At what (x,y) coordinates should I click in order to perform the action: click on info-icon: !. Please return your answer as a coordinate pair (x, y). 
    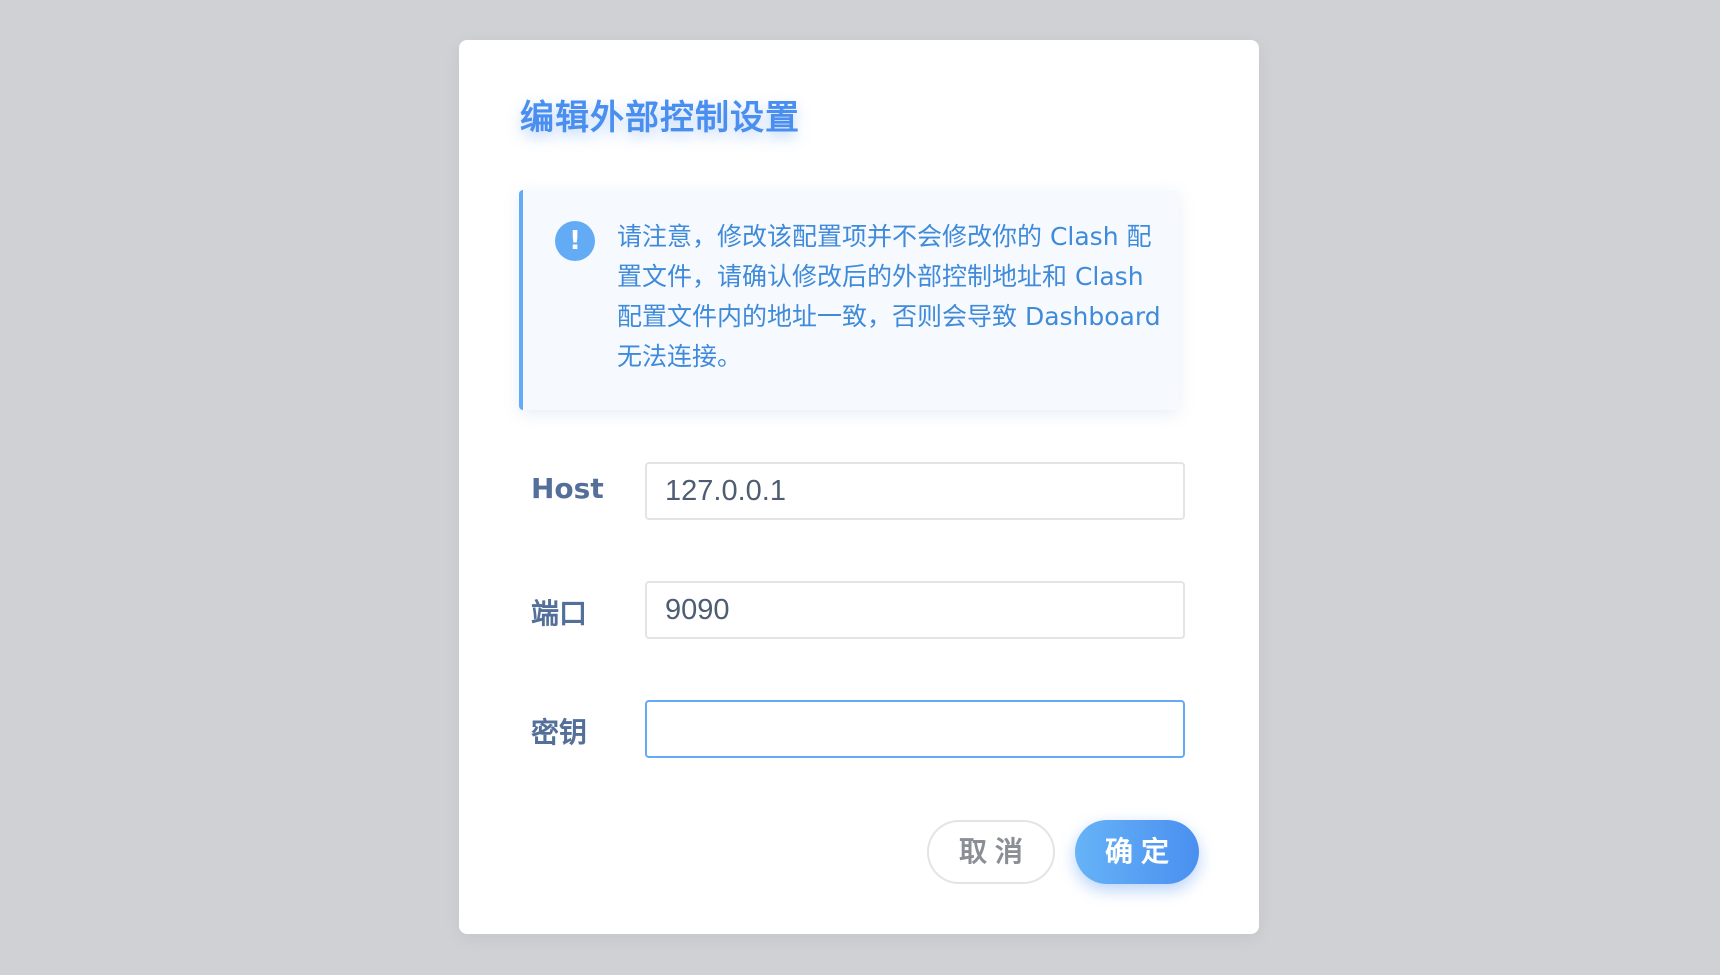
    Looking at the image, I should click on (575, 241).